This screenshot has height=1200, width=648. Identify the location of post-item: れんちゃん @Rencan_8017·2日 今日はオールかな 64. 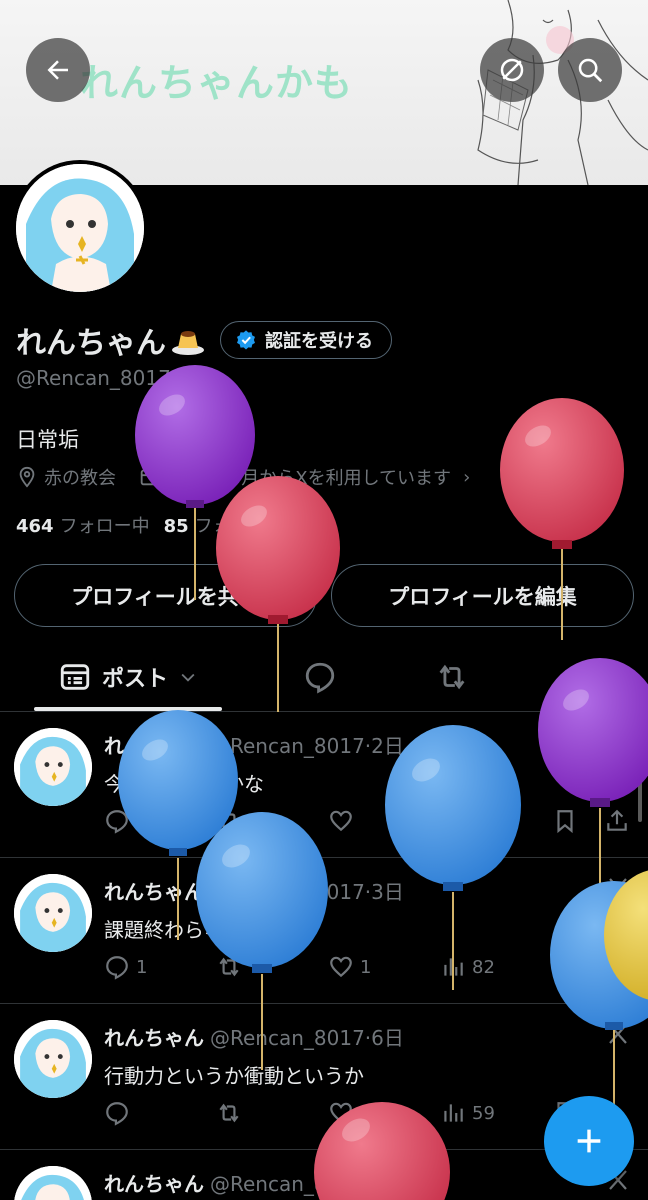
(324, 785).